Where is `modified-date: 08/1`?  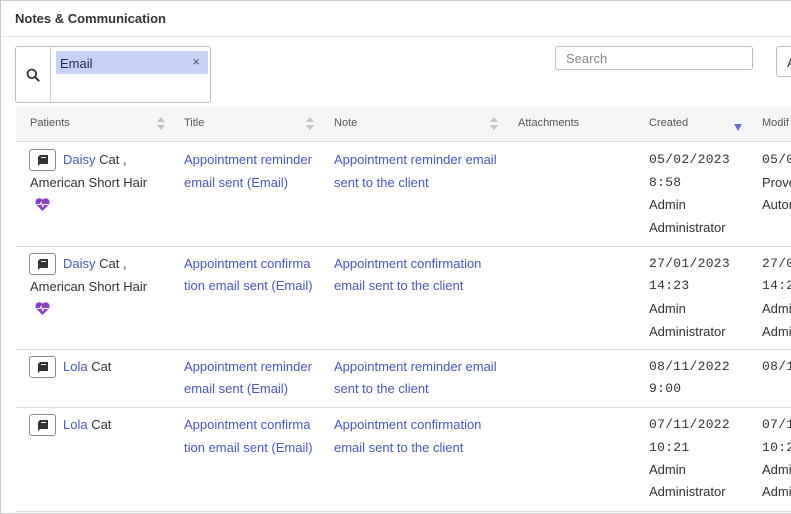
modified-date: 08/1 is located at coordinates (776, 366).